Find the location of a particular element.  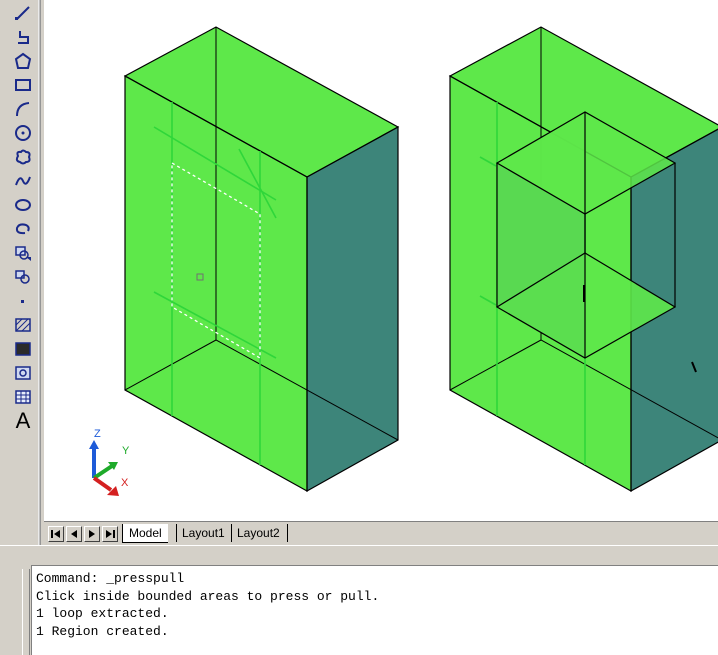

make-block-icon is located at coordinates (23, 277).